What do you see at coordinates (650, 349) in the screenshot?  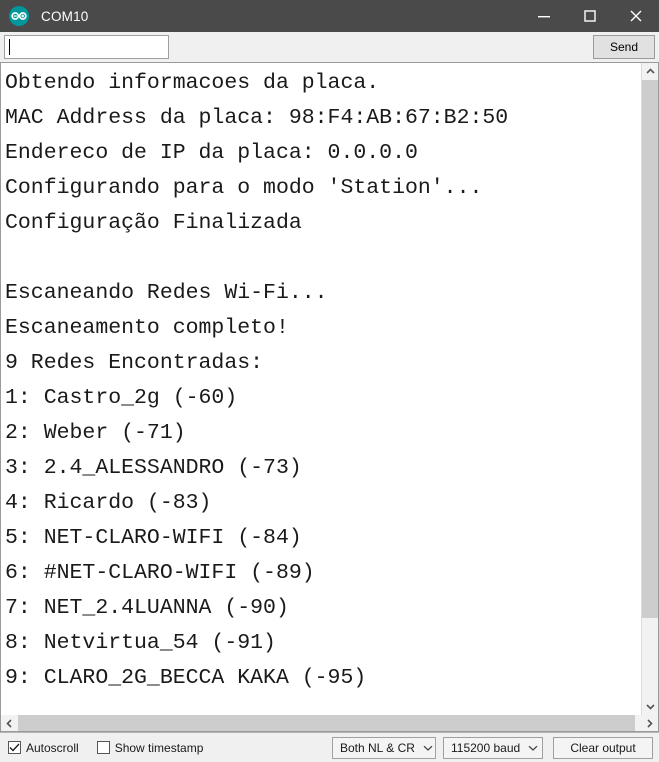 I see `vertical-scroll-thumb` at bounding box center [650, 349].